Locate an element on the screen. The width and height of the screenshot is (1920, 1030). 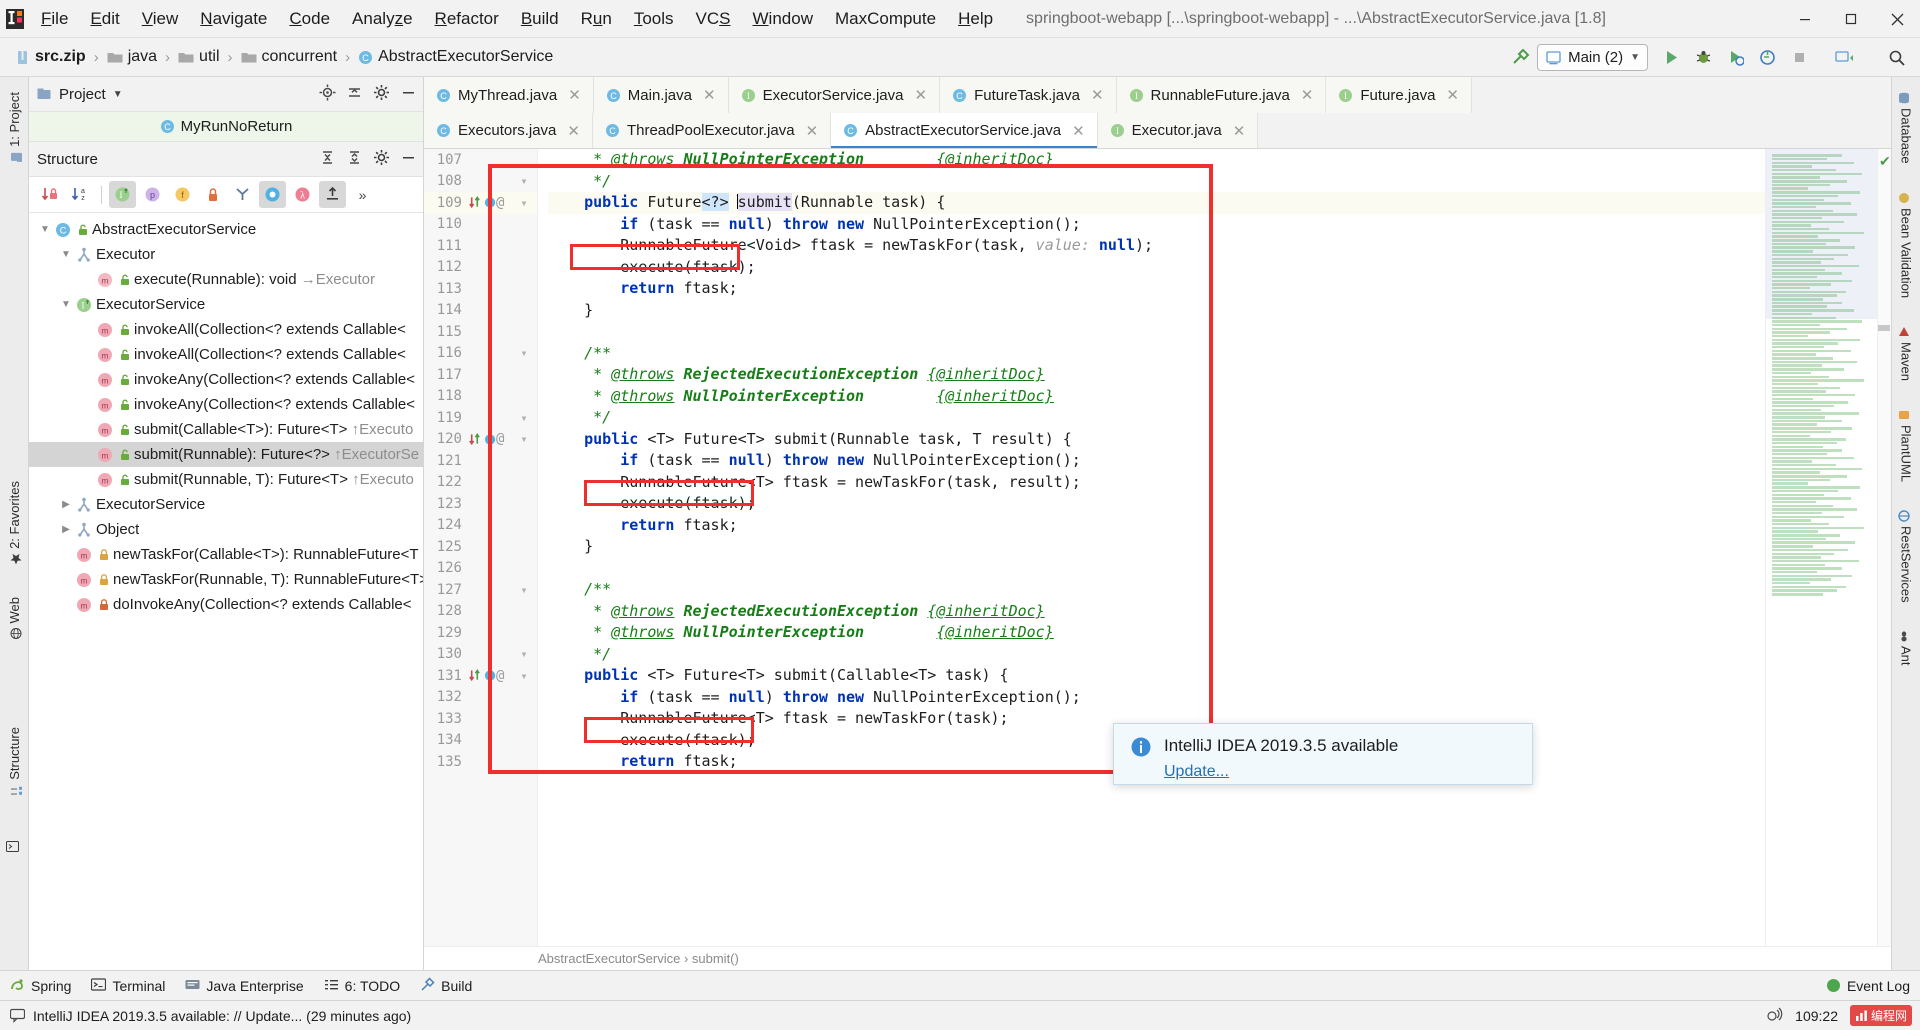
breadcrumb-item-src-zip: src.zip is located at coordinates (50, 57).